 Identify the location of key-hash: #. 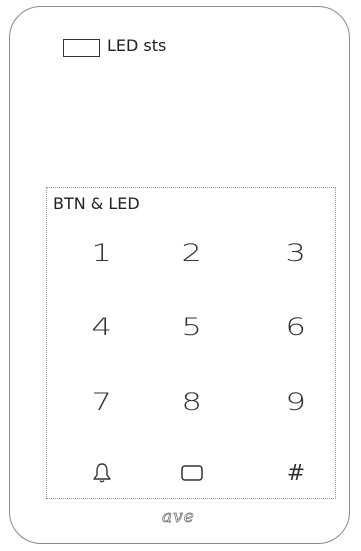
(296, 473).